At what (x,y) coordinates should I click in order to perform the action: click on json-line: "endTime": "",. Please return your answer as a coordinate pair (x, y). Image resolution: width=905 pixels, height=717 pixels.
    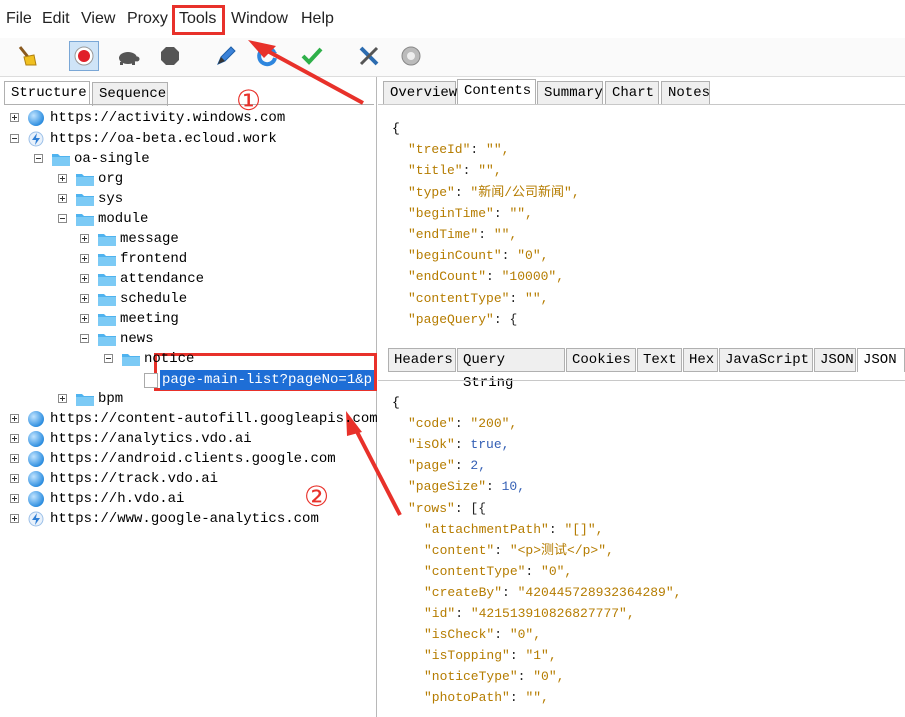
    Looking at the image, I should click on (463, 234).